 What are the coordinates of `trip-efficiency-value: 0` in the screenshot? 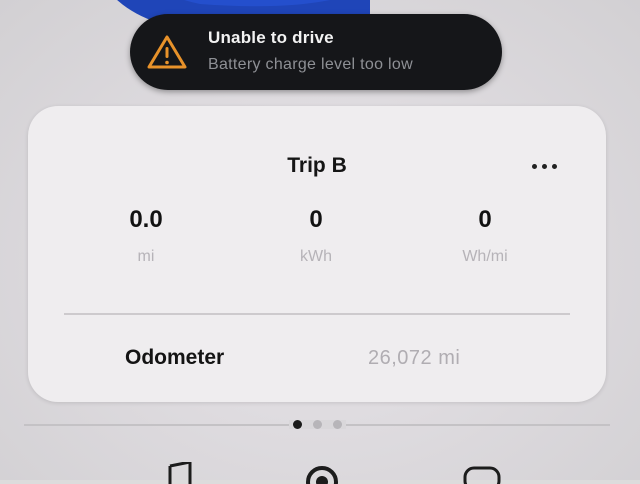 It's located at (485, 219).